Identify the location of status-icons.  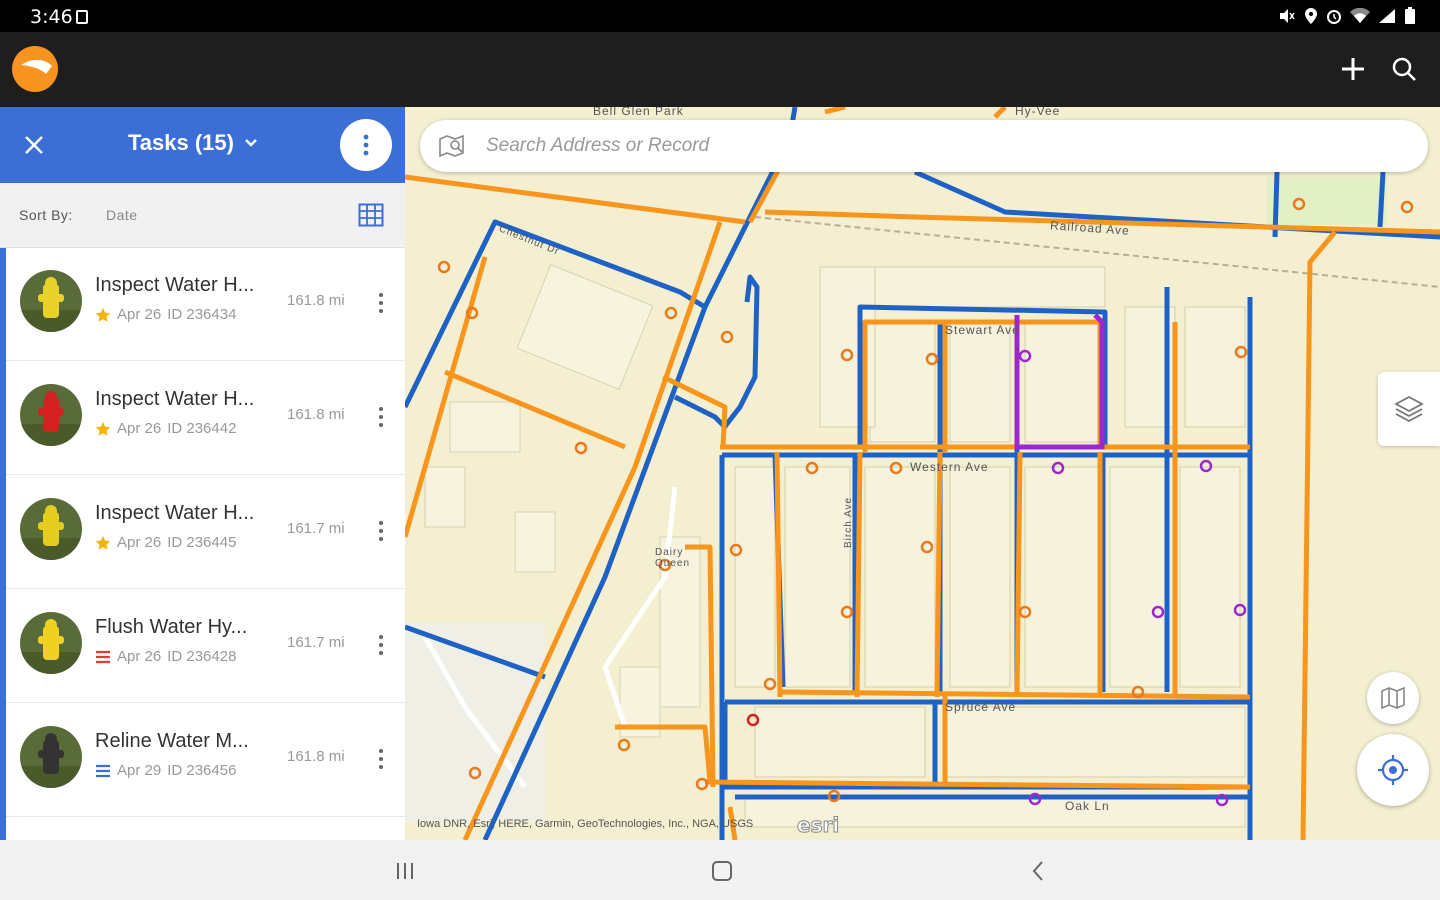
(1347, 16).